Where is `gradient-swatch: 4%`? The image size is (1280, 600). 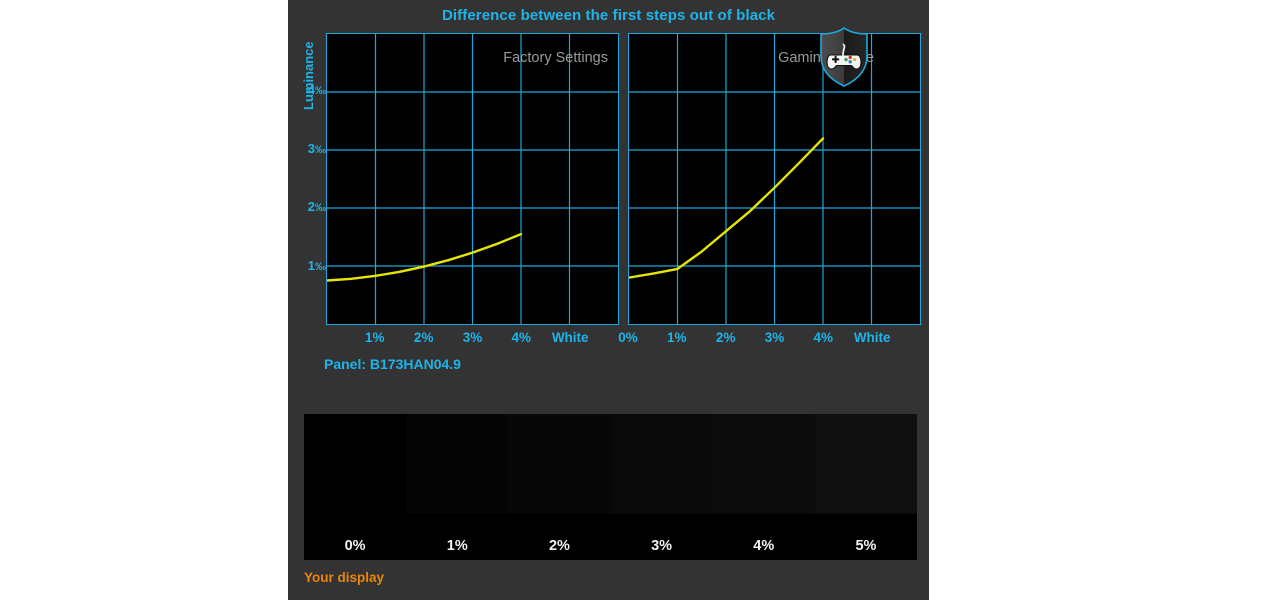 gradient-swatch: 4% is located at coordinates (763, 487).